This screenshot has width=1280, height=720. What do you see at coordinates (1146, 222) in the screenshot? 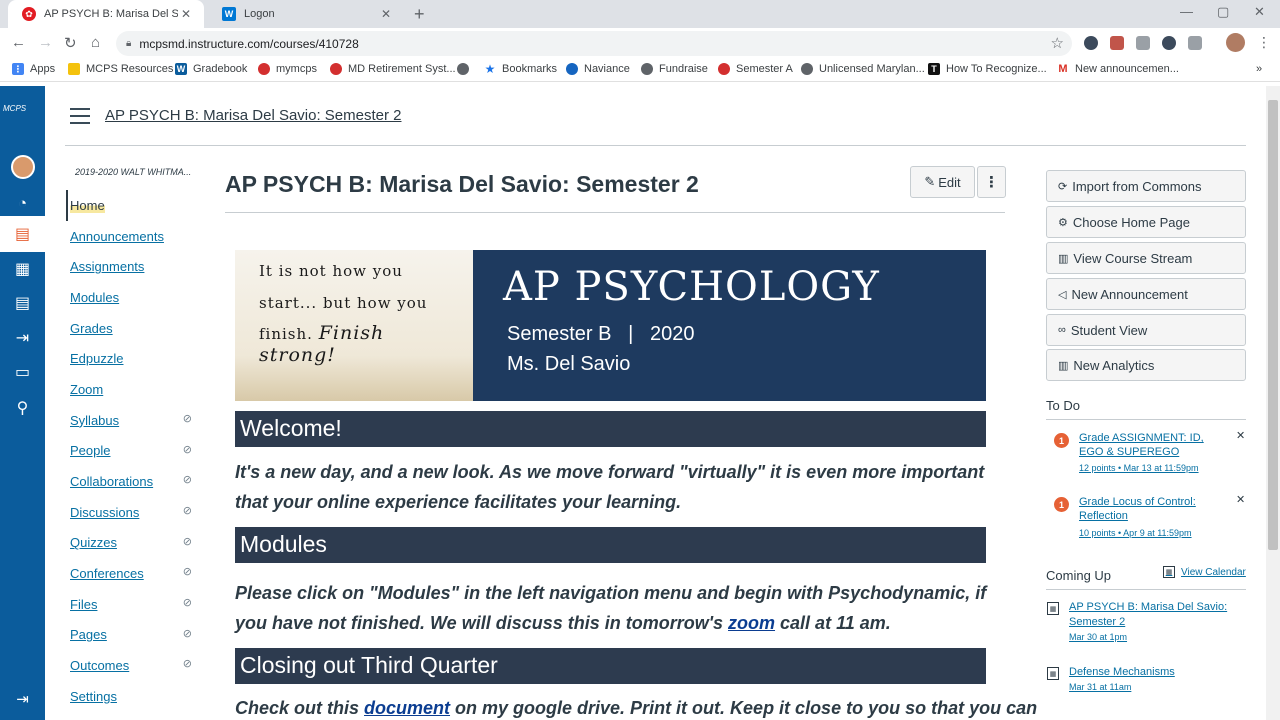
I see `choose-home-page-button: ⚙ Choose Home Page` at bounding box center [1146, 222].